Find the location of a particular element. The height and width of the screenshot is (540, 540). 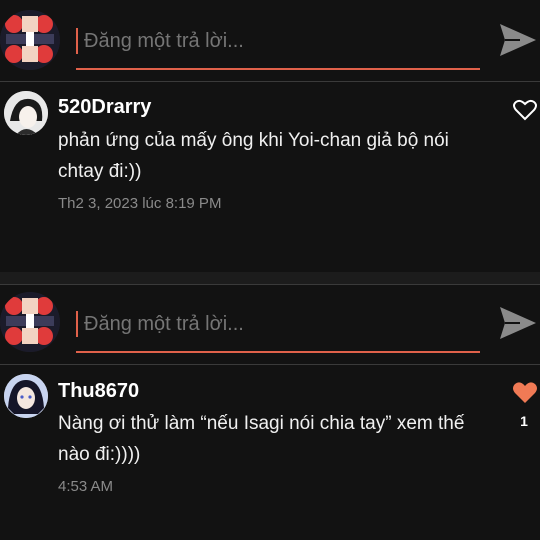

comment-username: Thu8670 is located at coordinates (98, 391).